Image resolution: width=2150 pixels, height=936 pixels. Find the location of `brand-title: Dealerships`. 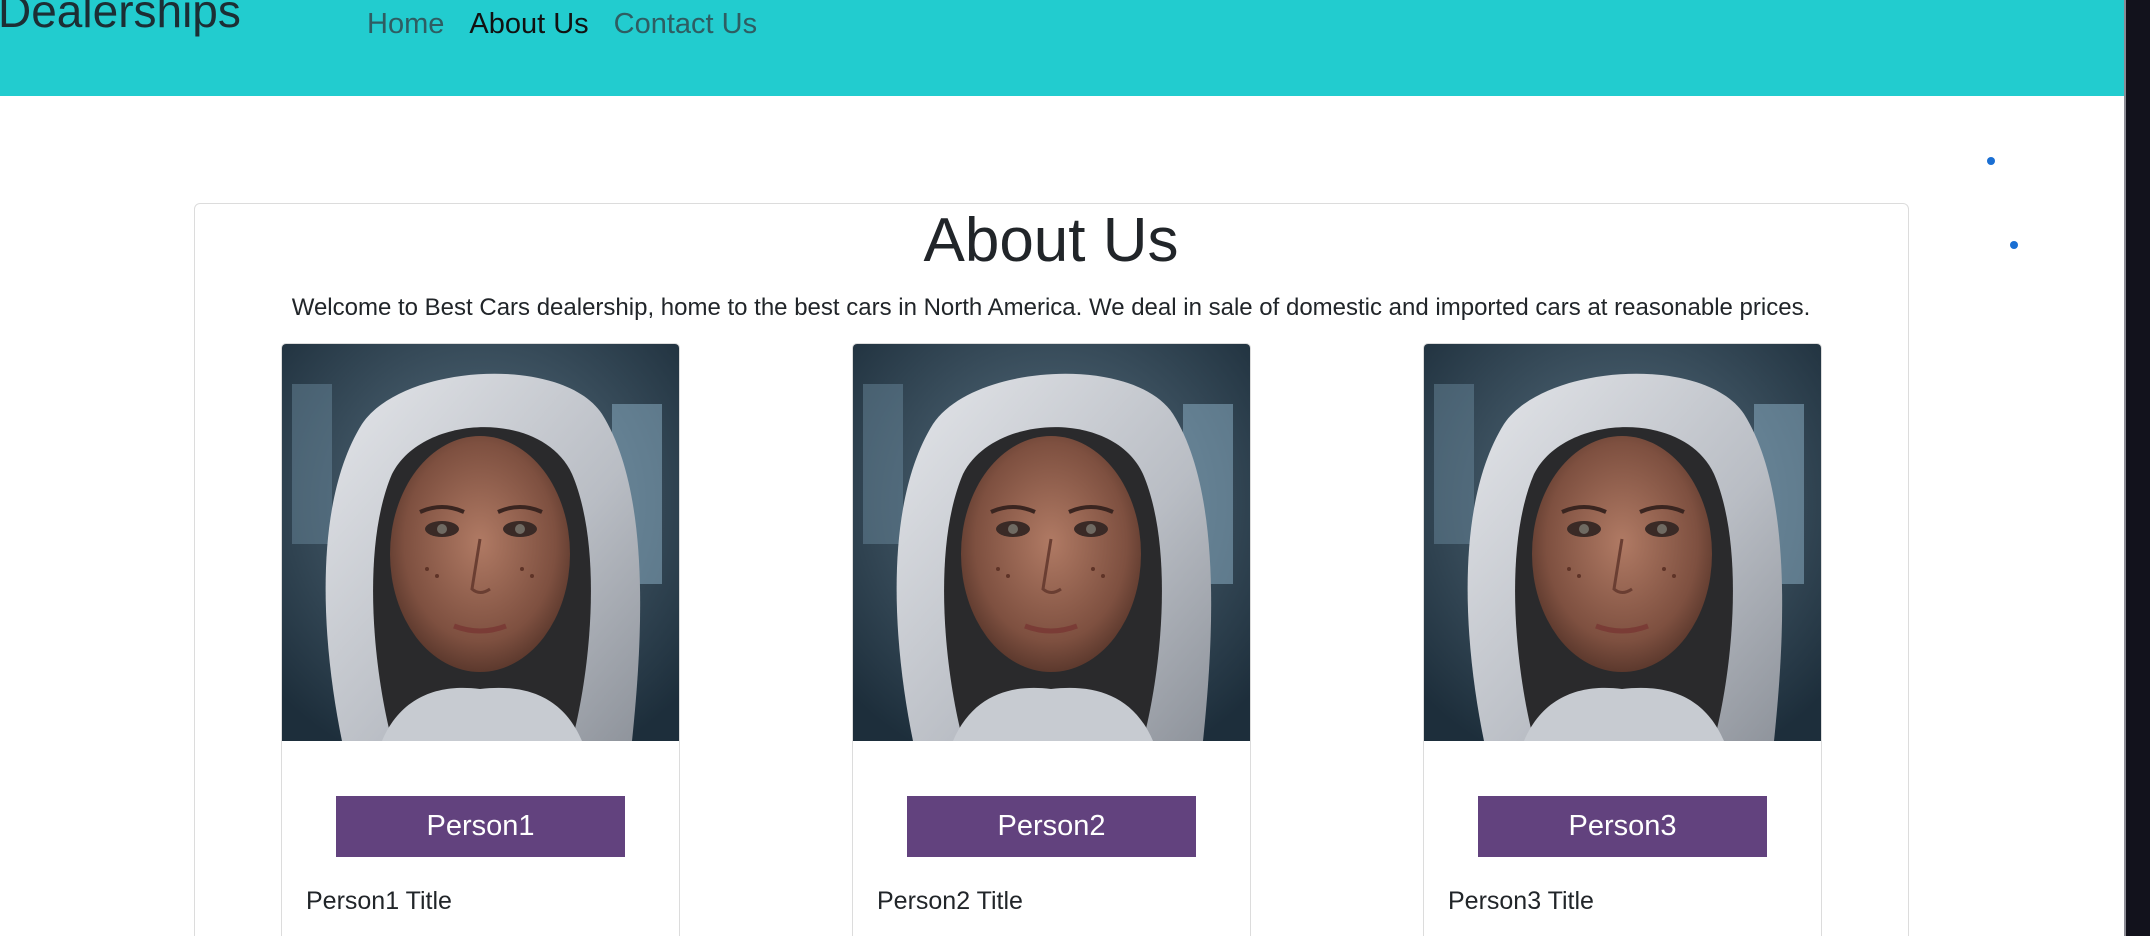

brand-title: Dealerships is located at coordinates (120, 17).